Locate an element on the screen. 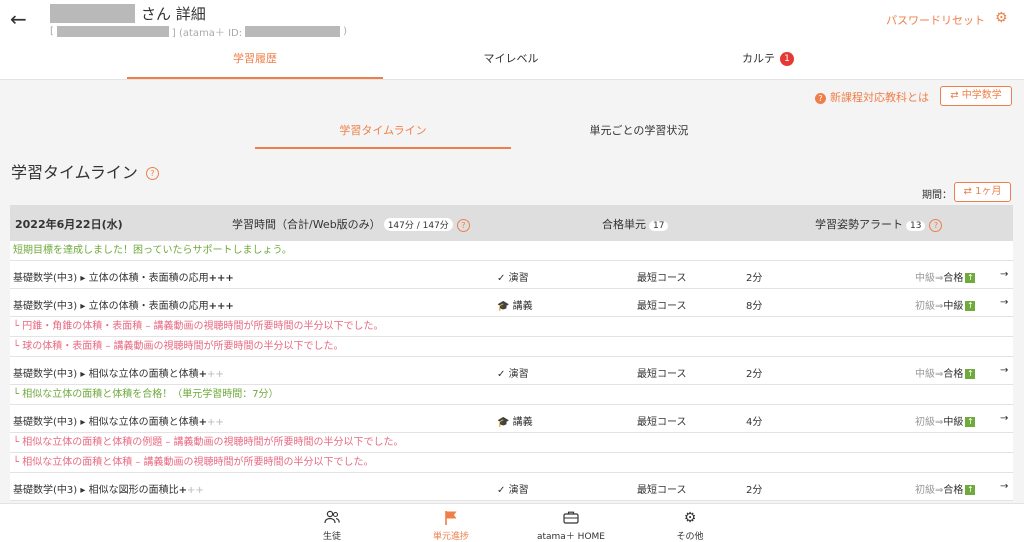 Image resolution: width=1024 pixels, height=542 pixels. subtab-unit-status: 単元ごとの学習状況 is located at coordinates (639, 134).